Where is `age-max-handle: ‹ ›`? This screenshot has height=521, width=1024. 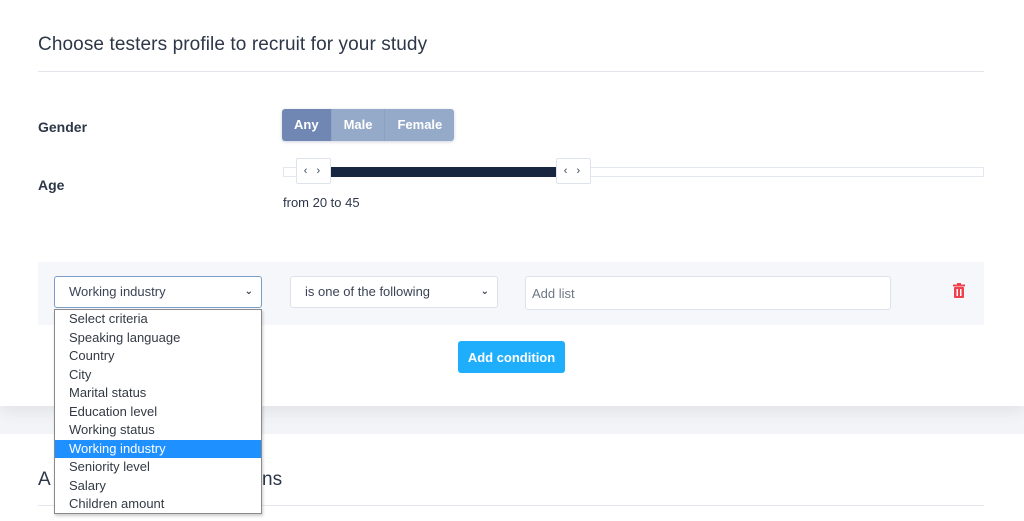
age-max-handle: ‹ › is located at coordinates (573, 171).